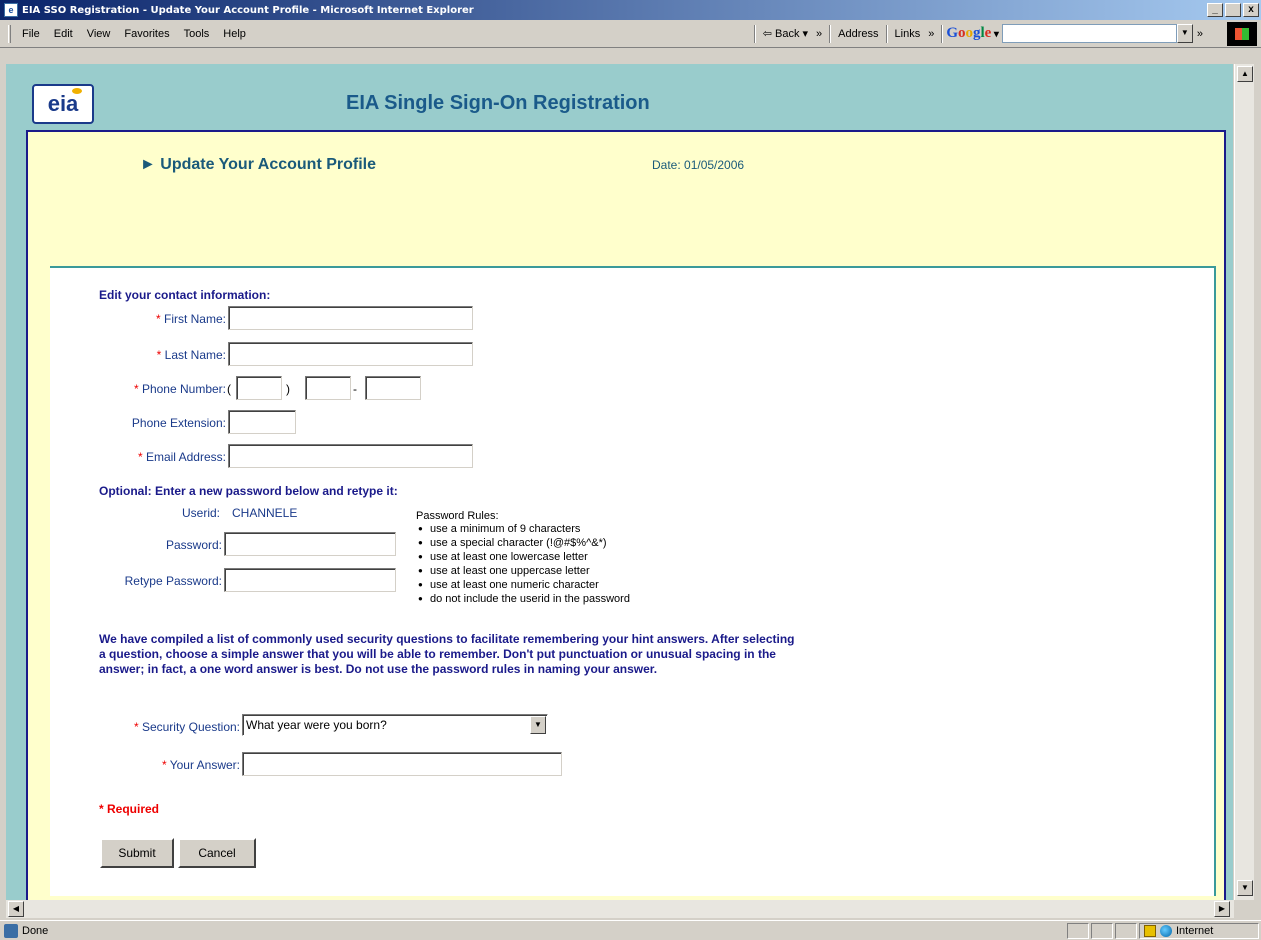  What do you see at coordinates (1184, 33) in the screenshot?
I see `google-search-dropdown: ▼` at bounding box center [1184, 33].